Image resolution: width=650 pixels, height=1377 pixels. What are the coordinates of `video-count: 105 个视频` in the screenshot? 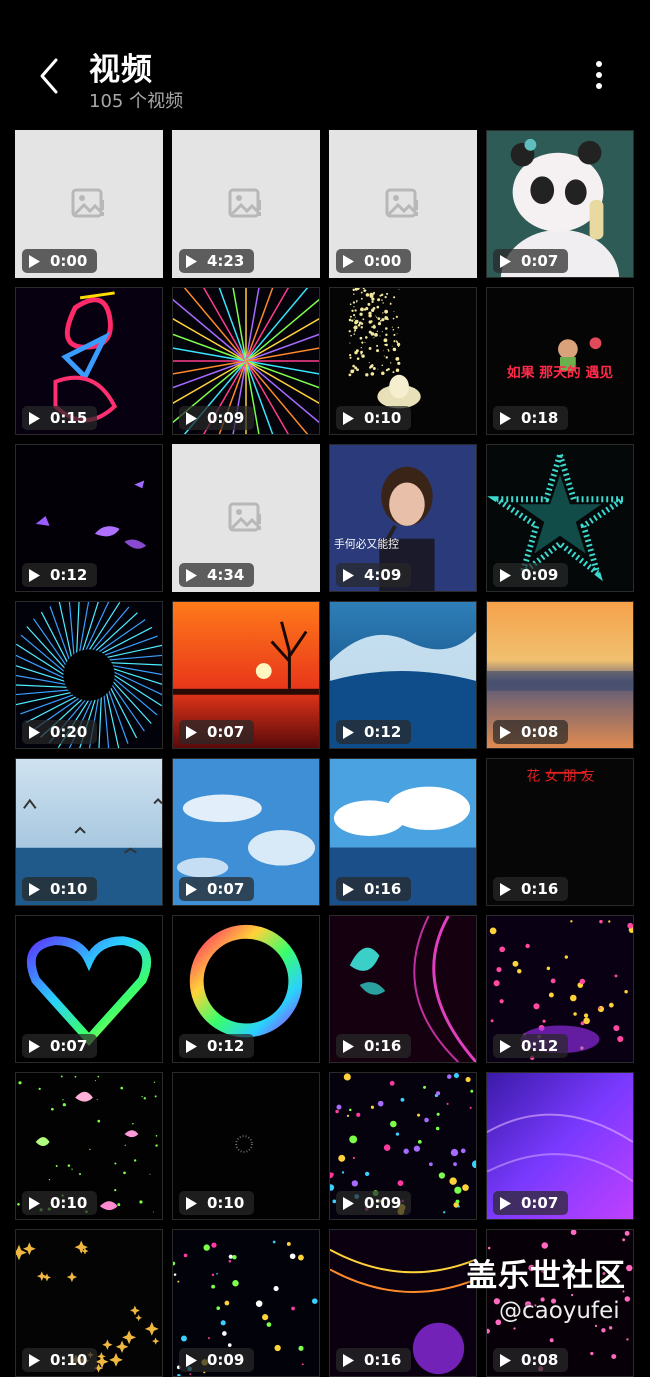 It's located at (136, 101).